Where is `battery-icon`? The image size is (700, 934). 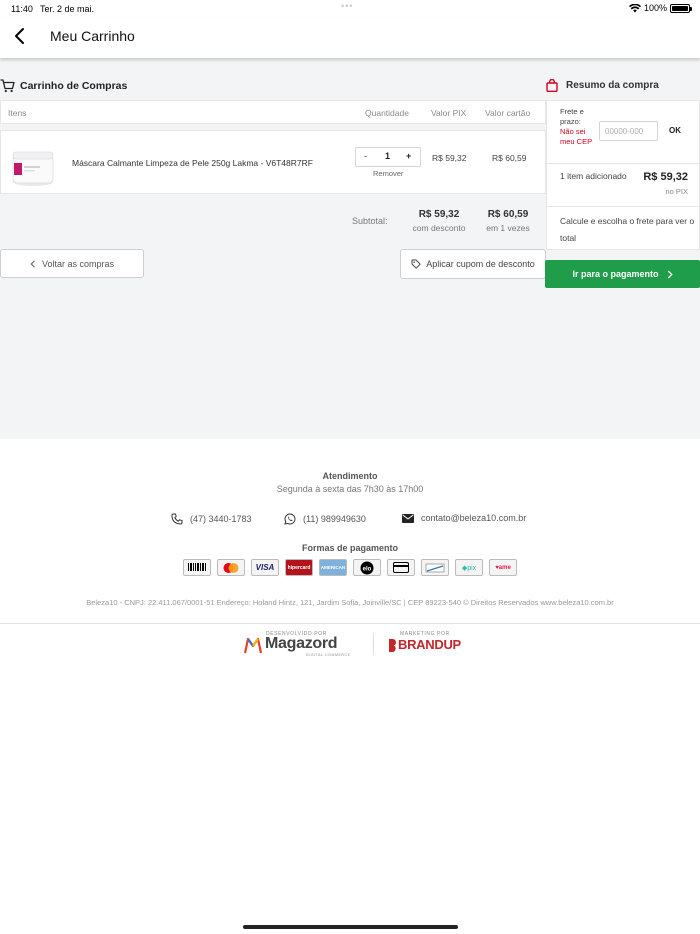
battery-icon is located at coordinates (681, 8).